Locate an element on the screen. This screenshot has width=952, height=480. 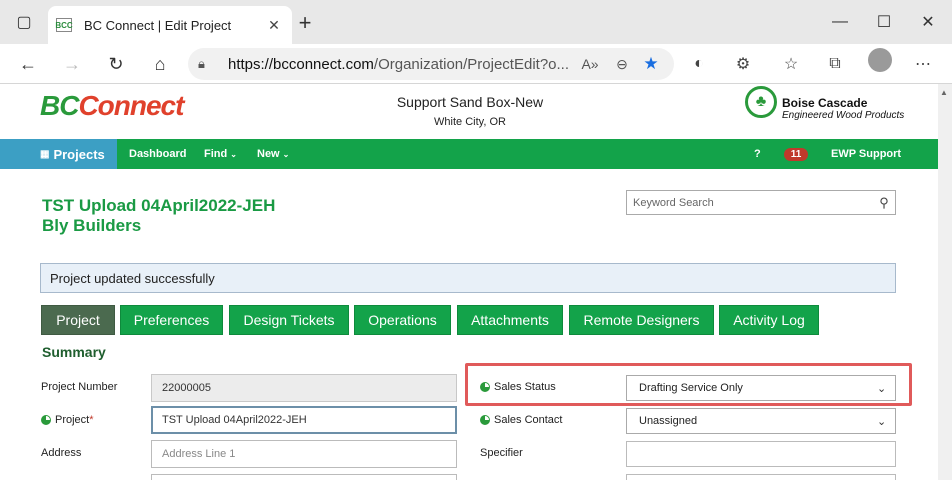
grid-icon: ▦ is located at coordinates (45, 154).